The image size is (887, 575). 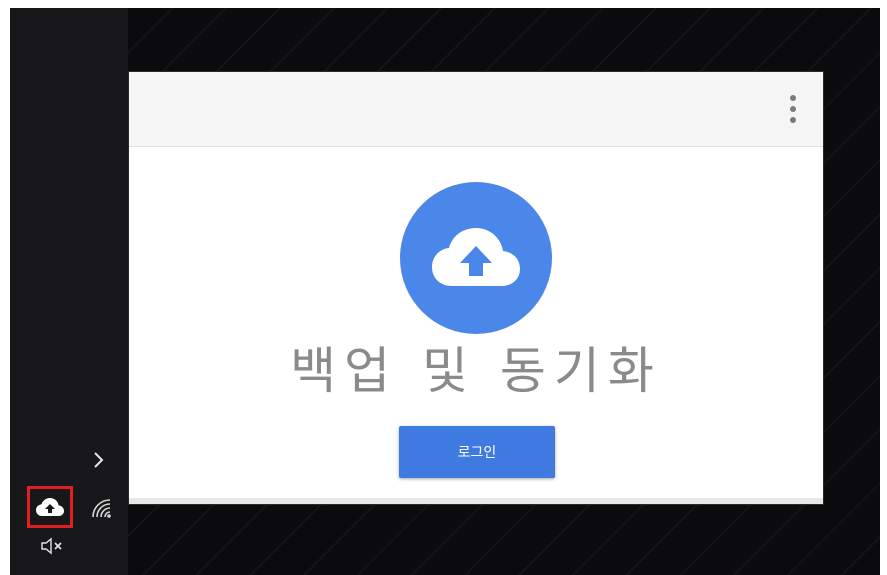 What do you see at coordinates (476, 501) in the screenshot?
I see `window-bottom-border` at bounding box center [476, 501].